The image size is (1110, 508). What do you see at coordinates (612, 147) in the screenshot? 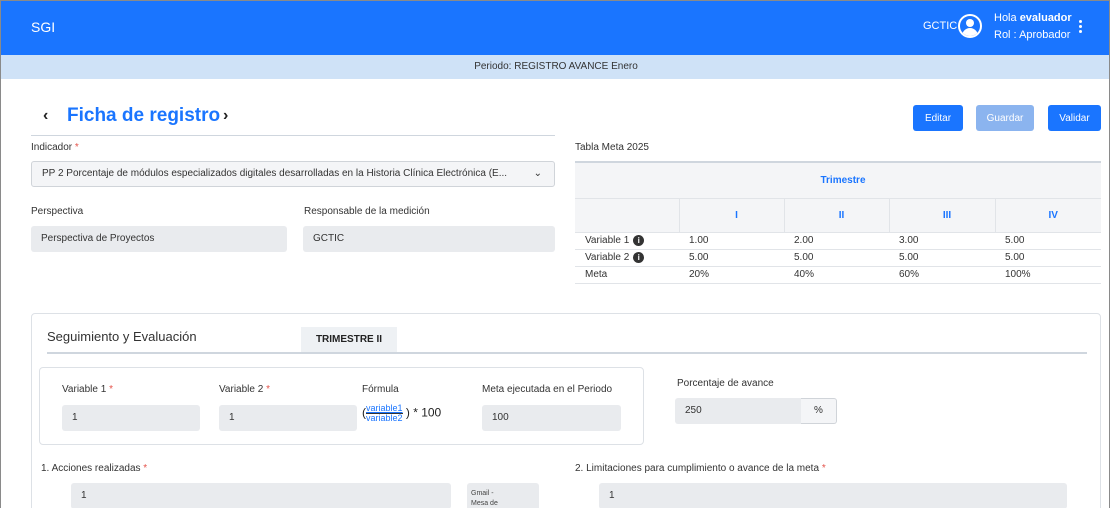
I see `meta-table-title: Tabla Meta 2025` at bounding box center [612, 147].